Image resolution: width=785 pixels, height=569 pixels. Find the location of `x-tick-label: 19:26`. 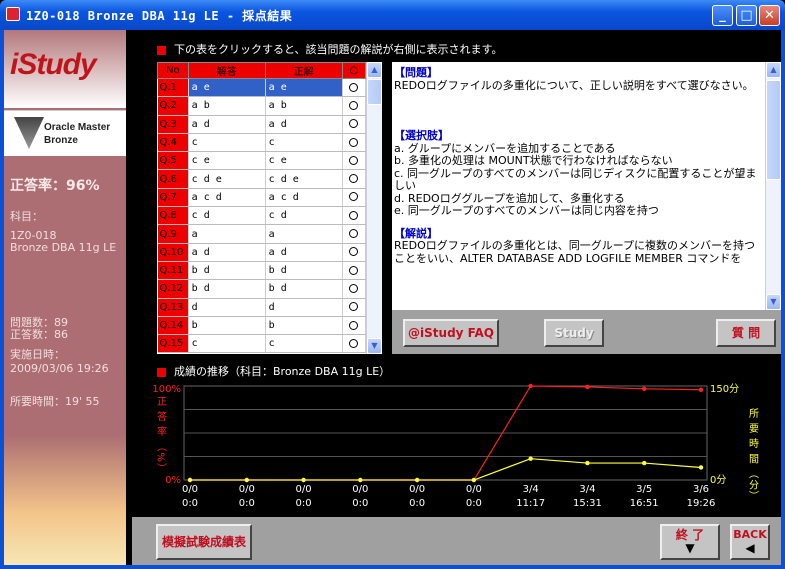

x-tick-label: 19:26 is located at coordinates (701, 503).